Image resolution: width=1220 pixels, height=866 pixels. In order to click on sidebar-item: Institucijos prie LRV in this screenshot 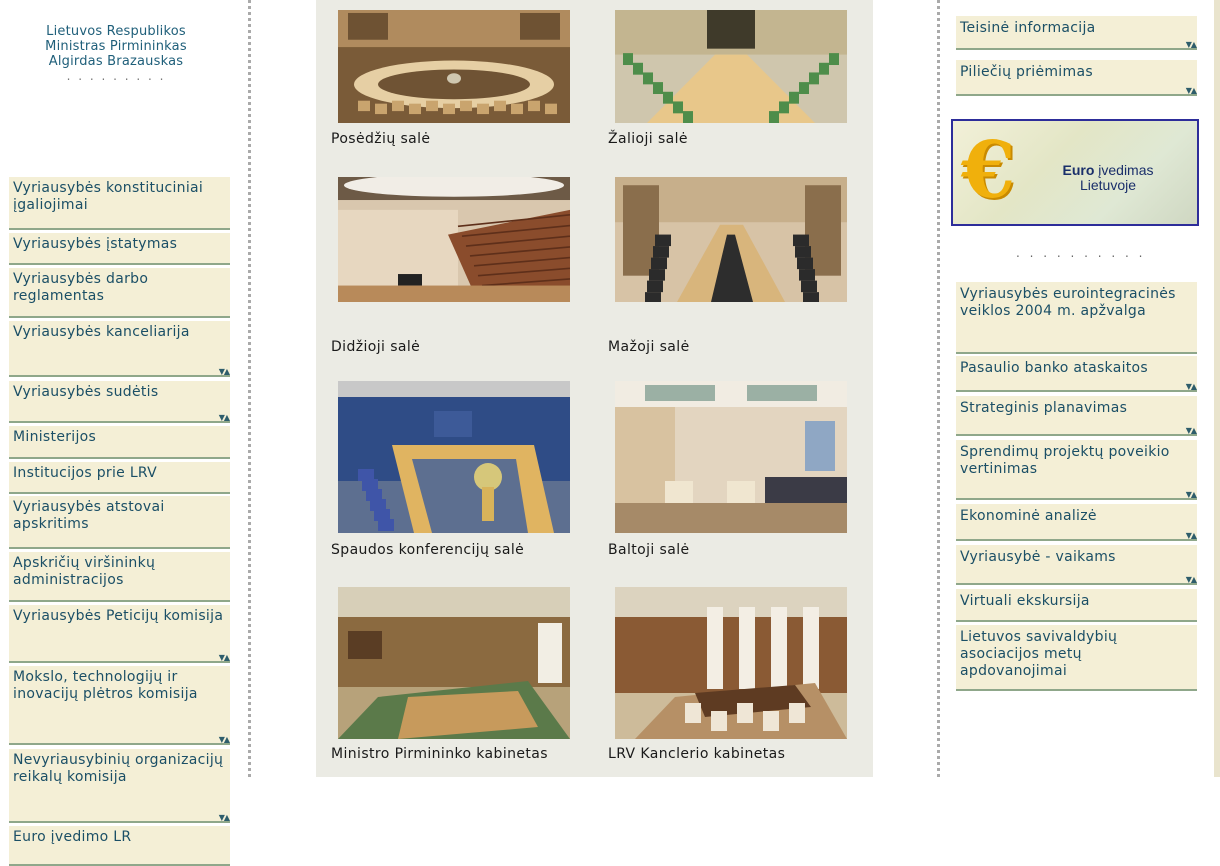, I will do `click(119, 478)`.